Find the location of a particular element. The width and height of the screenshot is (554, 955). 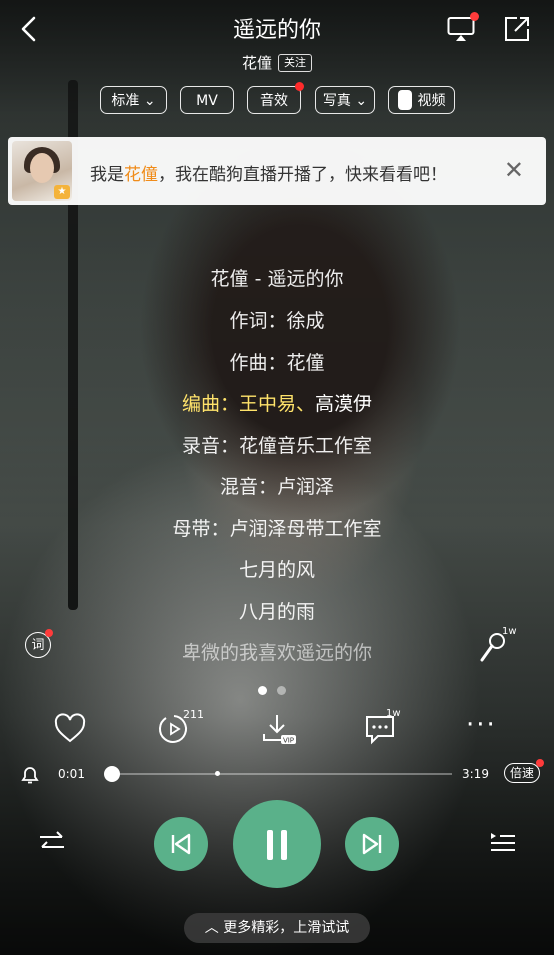

total-time: 3:19 is located at coordinates (475, 774).